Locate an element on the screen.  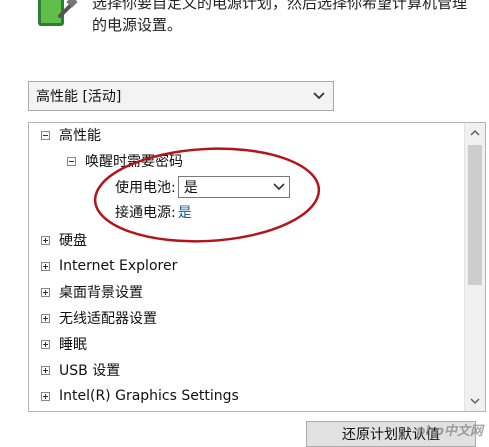
power-plan-select: 高性能 [活动] is located at coordinates (181, 96).